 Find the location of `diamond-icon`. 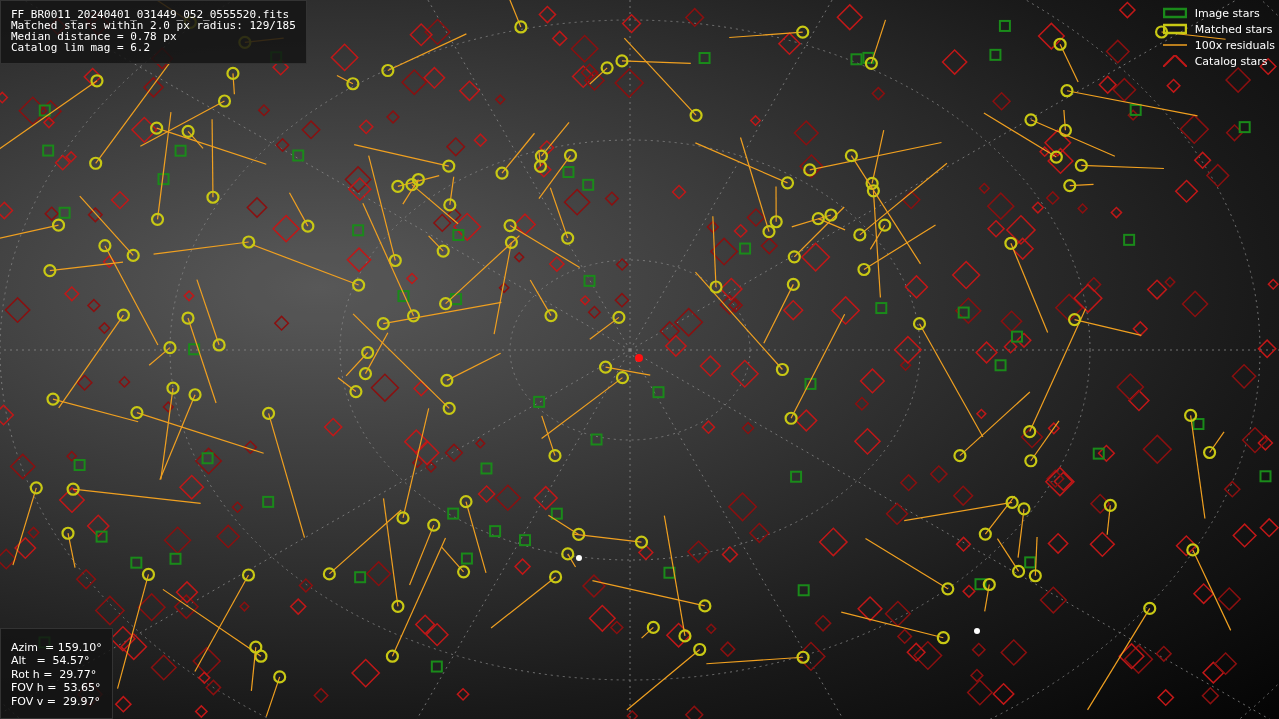

diamond-icon is located at coordinates (1174, 61).